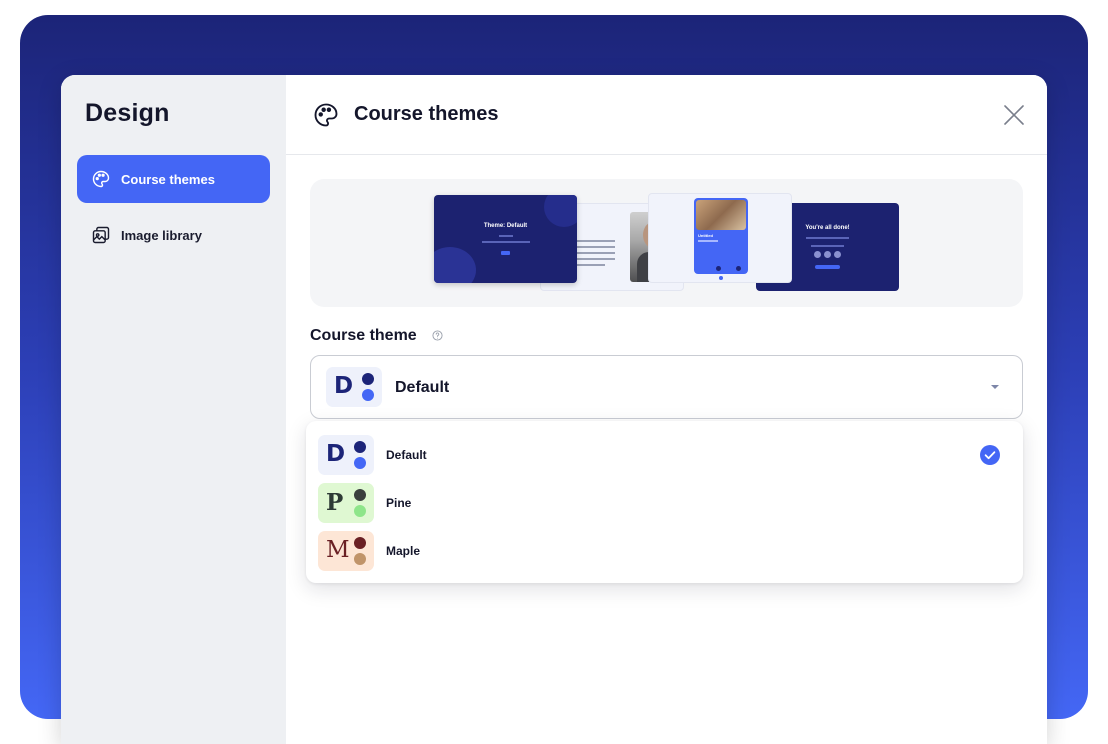 The width and height of the screenshot is (1108, 744). I want to click on sidebar-item-image-library: Image library, so click(173, 235).